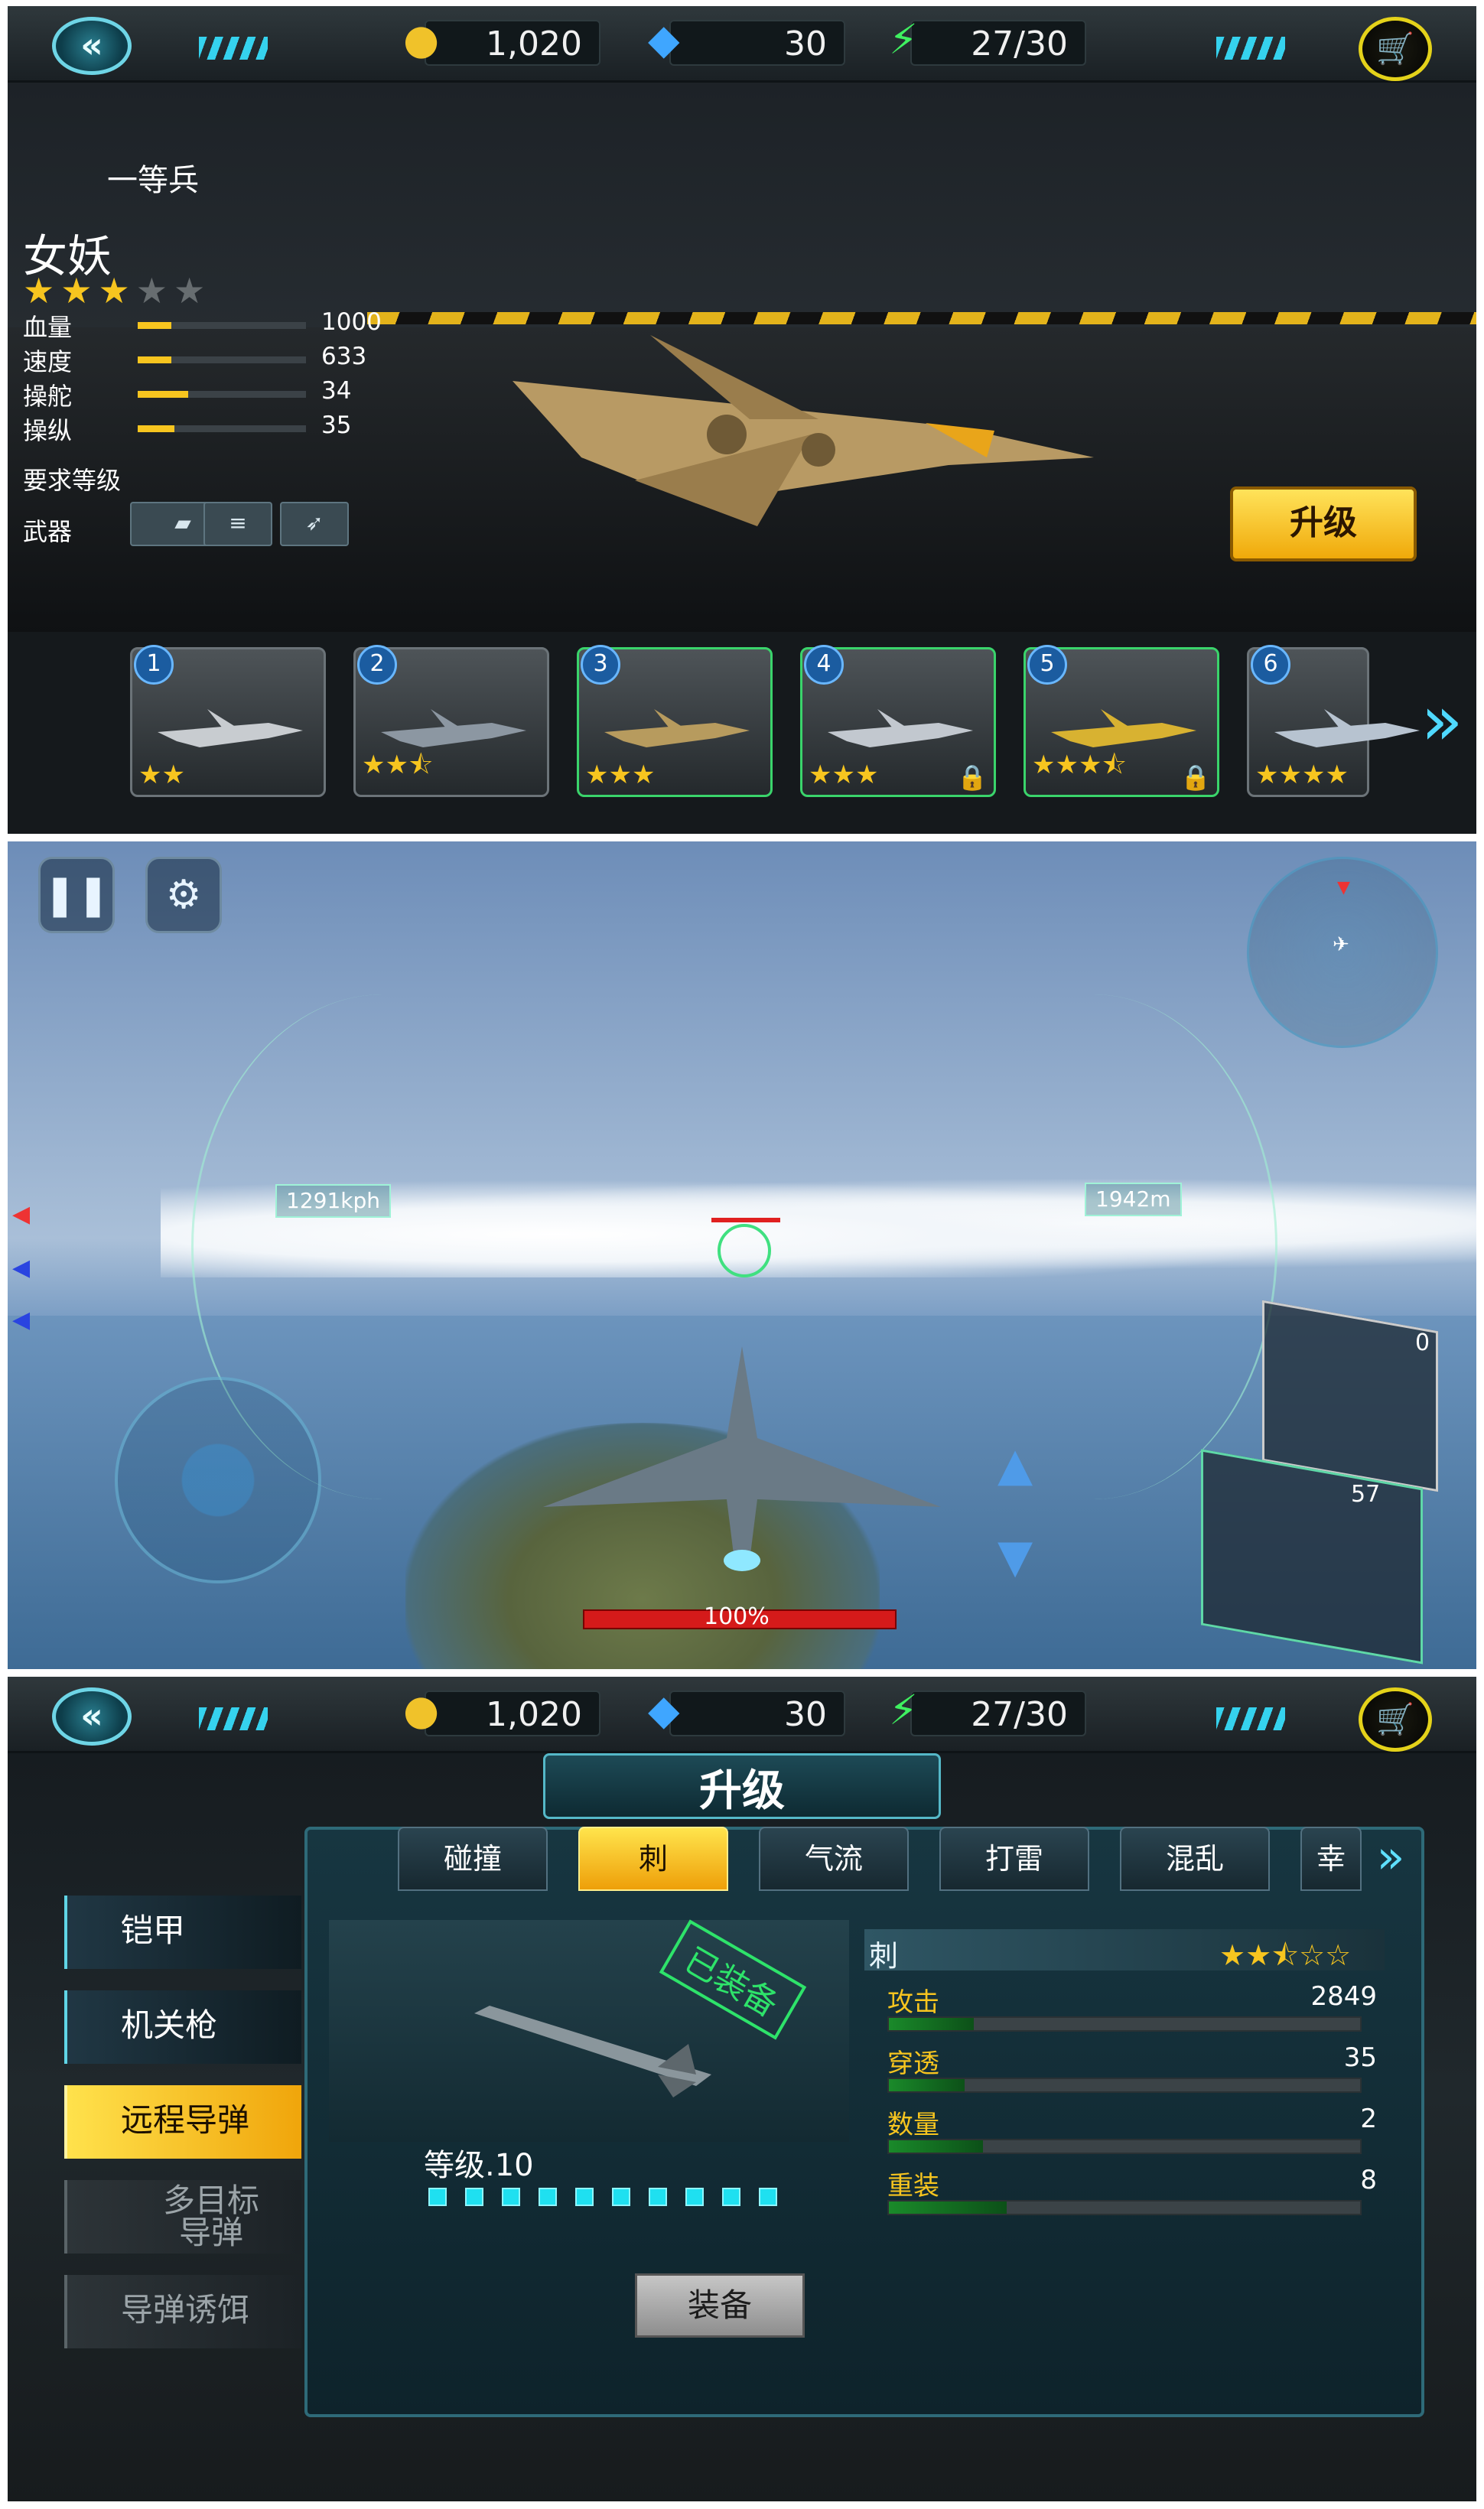 Image resolution: width=1484 pixels, height=2509 pixels. I want to click on weapon-stat-value: 2, so click(1368, 2119).